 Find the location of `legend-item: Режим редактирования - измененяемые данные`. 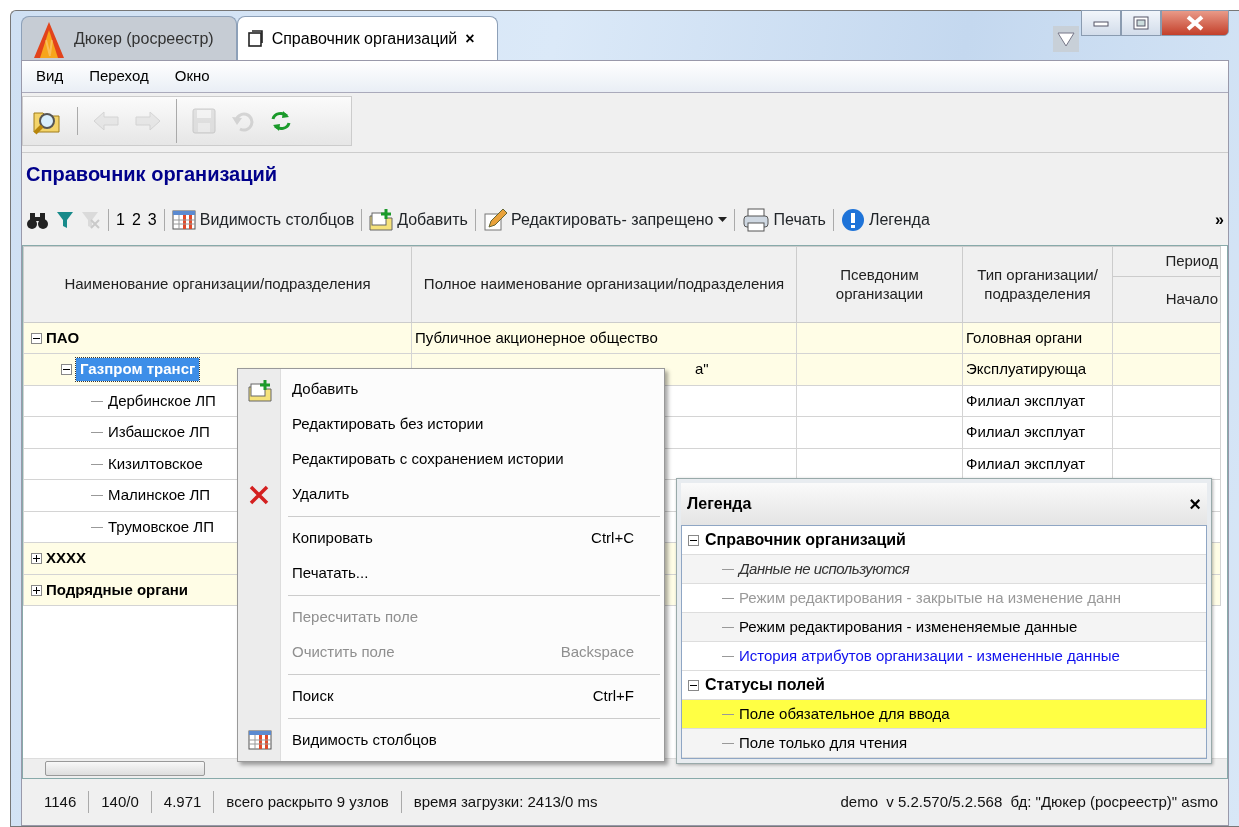

legend-item: Режим редактирования - измененяемые данные is located at coordinates (908, 626).